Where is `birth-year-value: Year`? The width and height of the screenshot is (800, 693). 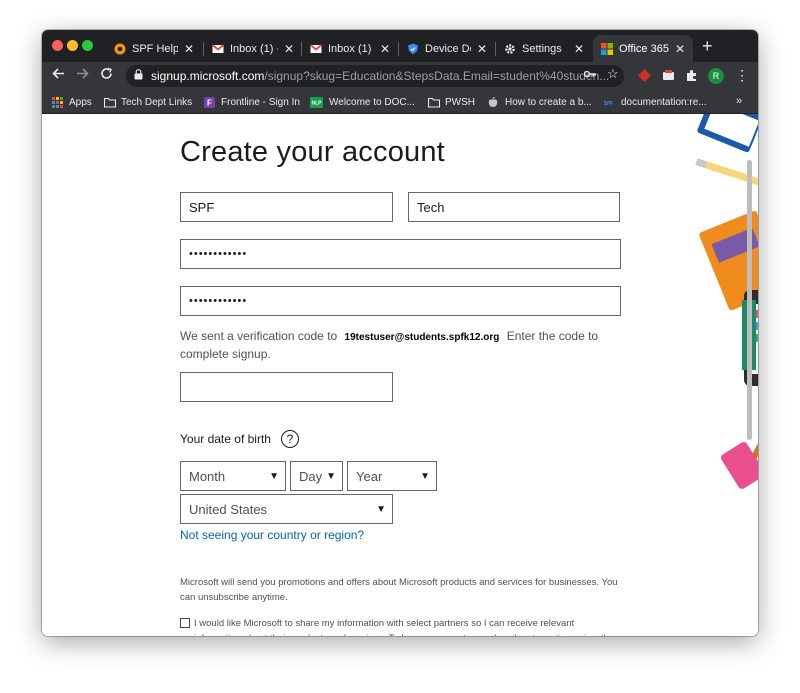 birth-year-value: Year is located at coordinates (369, 476).